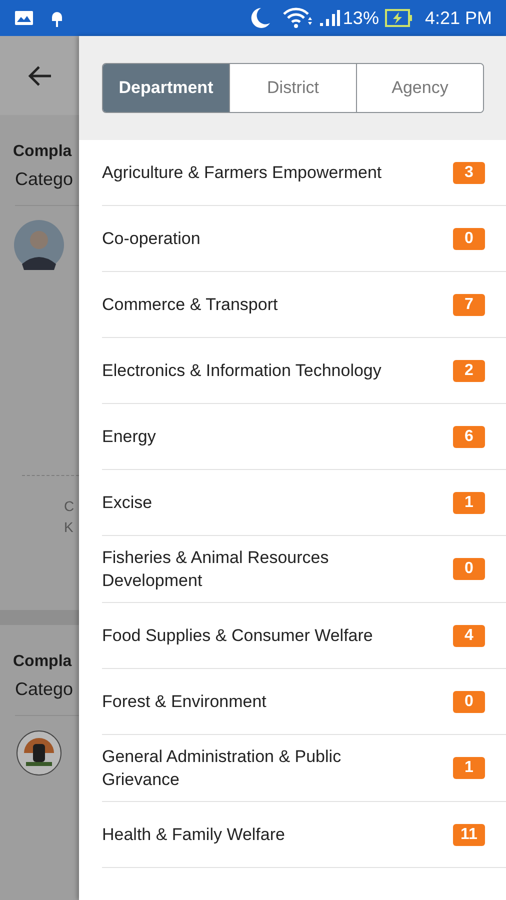 The image size is (506, 900). Describe the element at coordinates (469, 173) in the screenshot. I see `count-badge: 3` at that location.